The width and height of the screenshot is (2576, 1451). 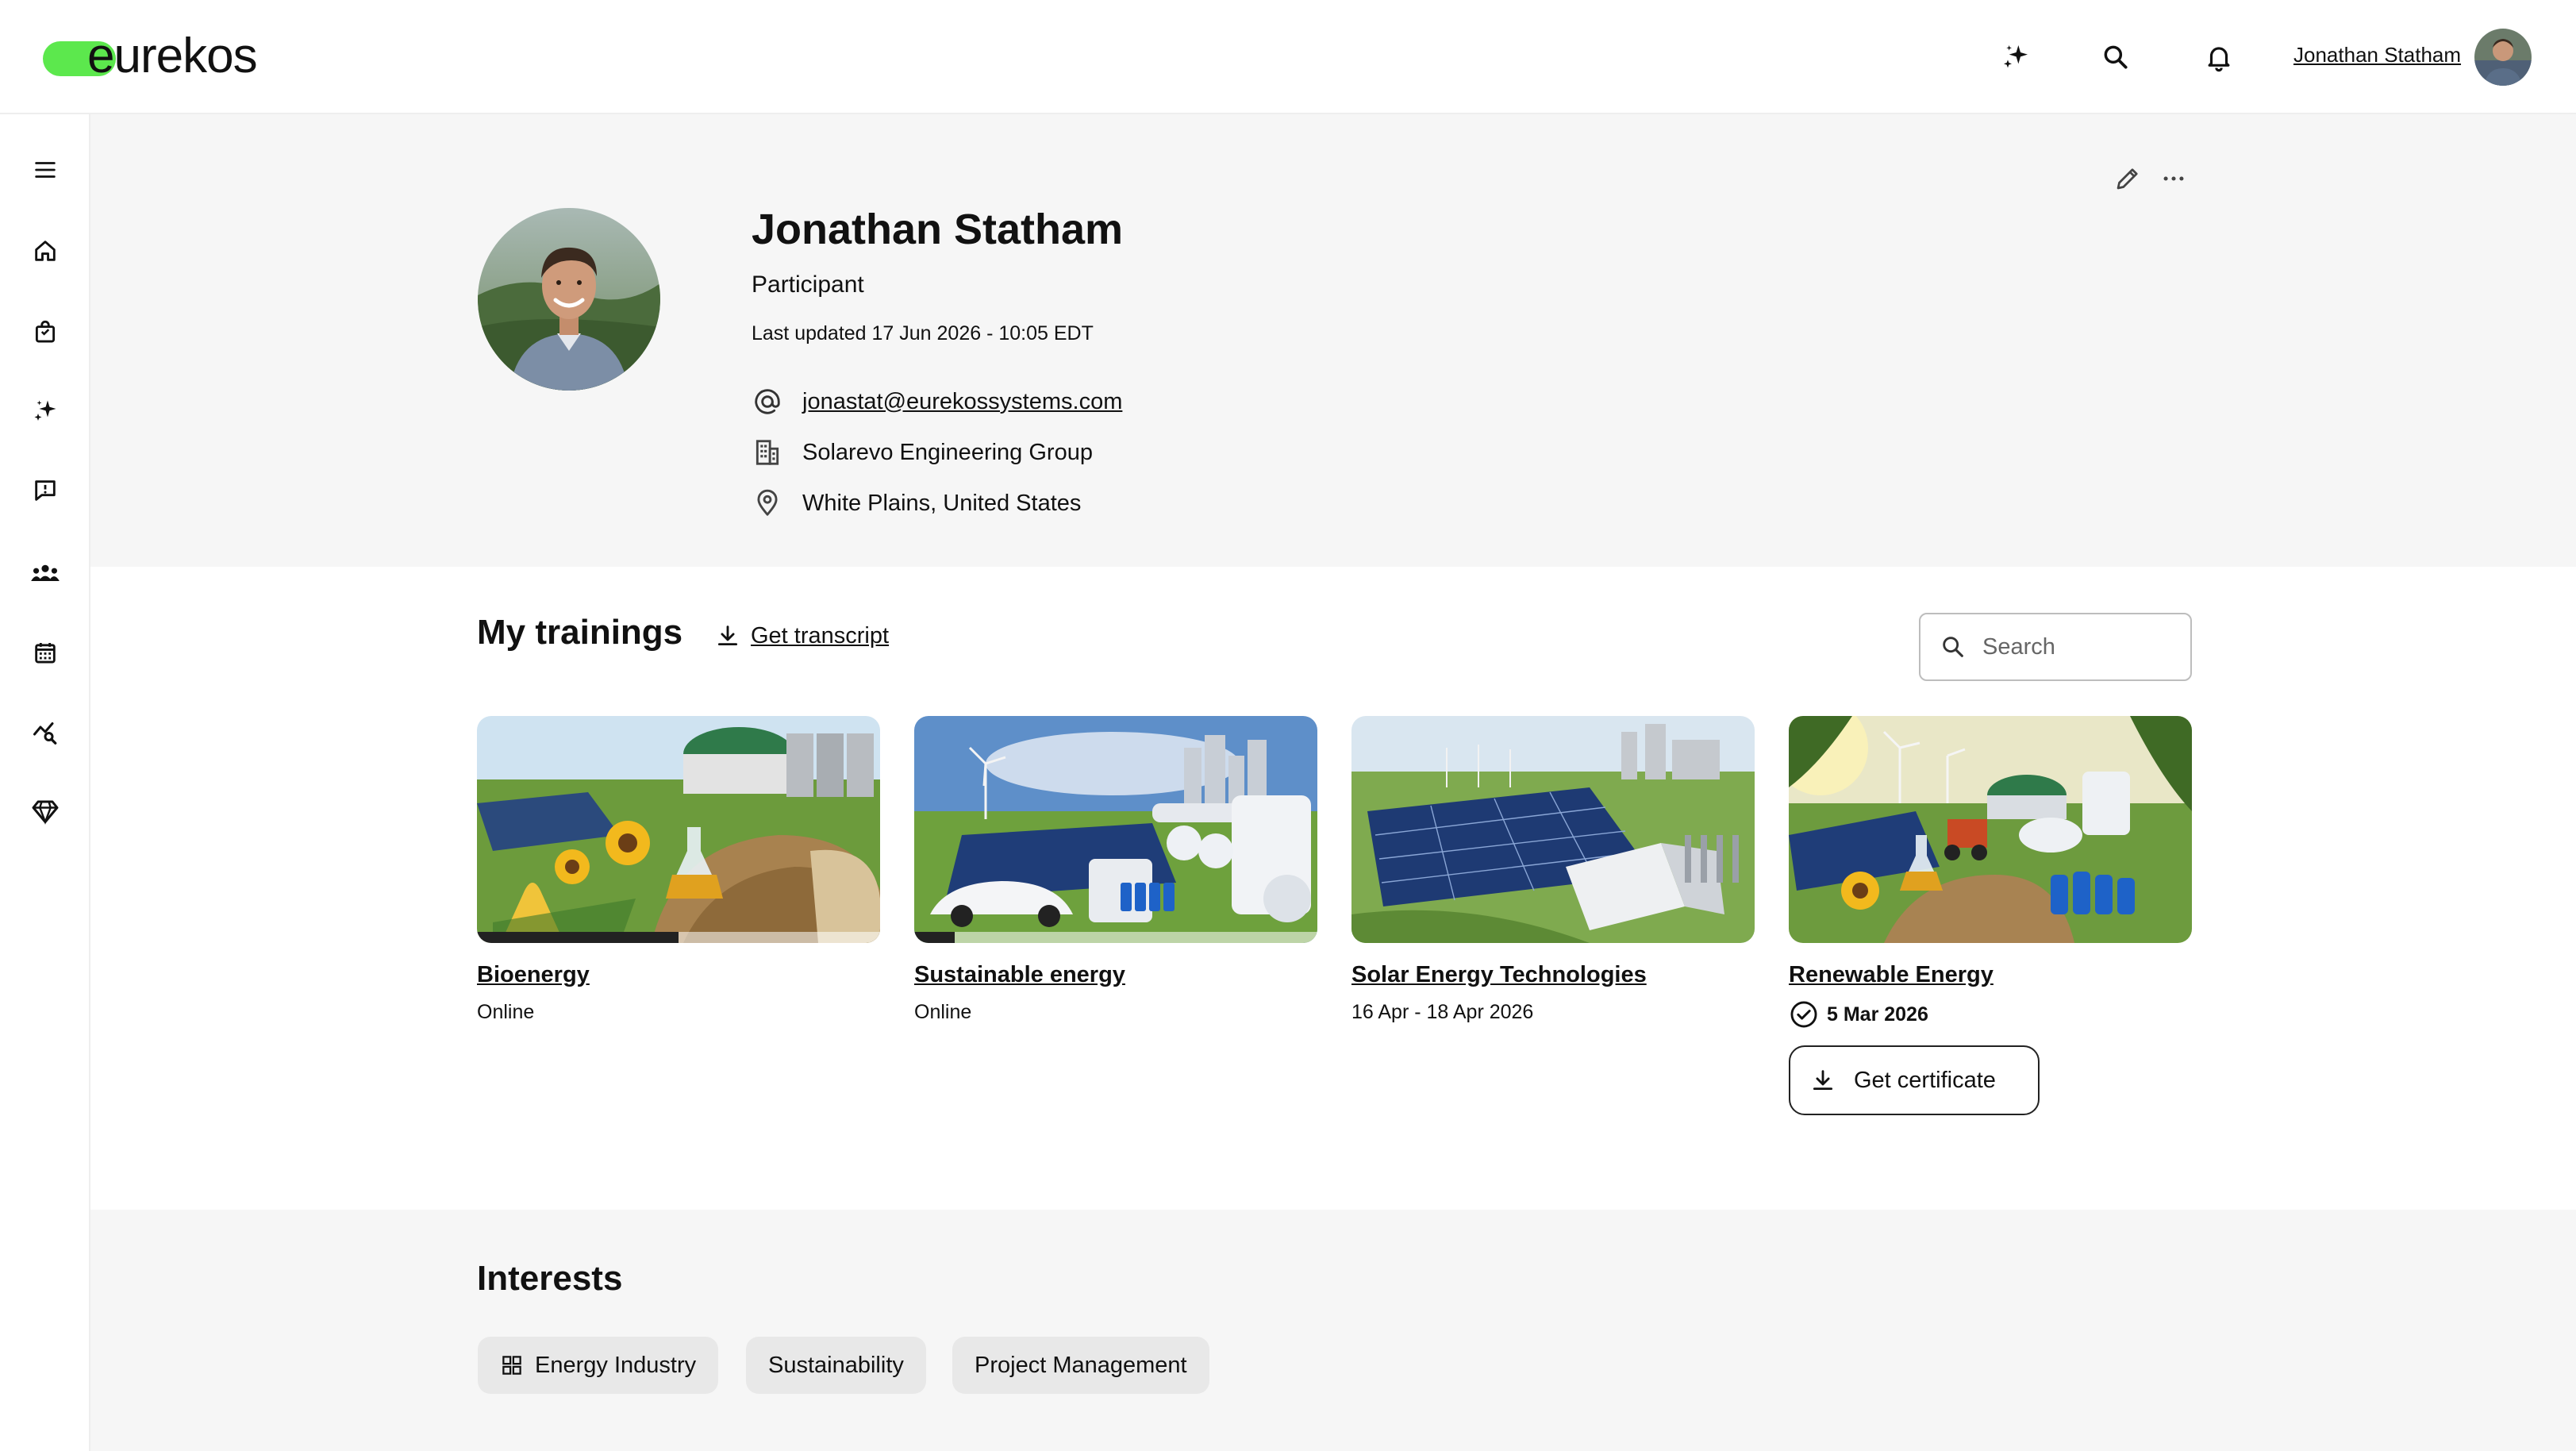 I want to click on interest-chip-sustainability: Sustainability, so click(x=836, y=1365).